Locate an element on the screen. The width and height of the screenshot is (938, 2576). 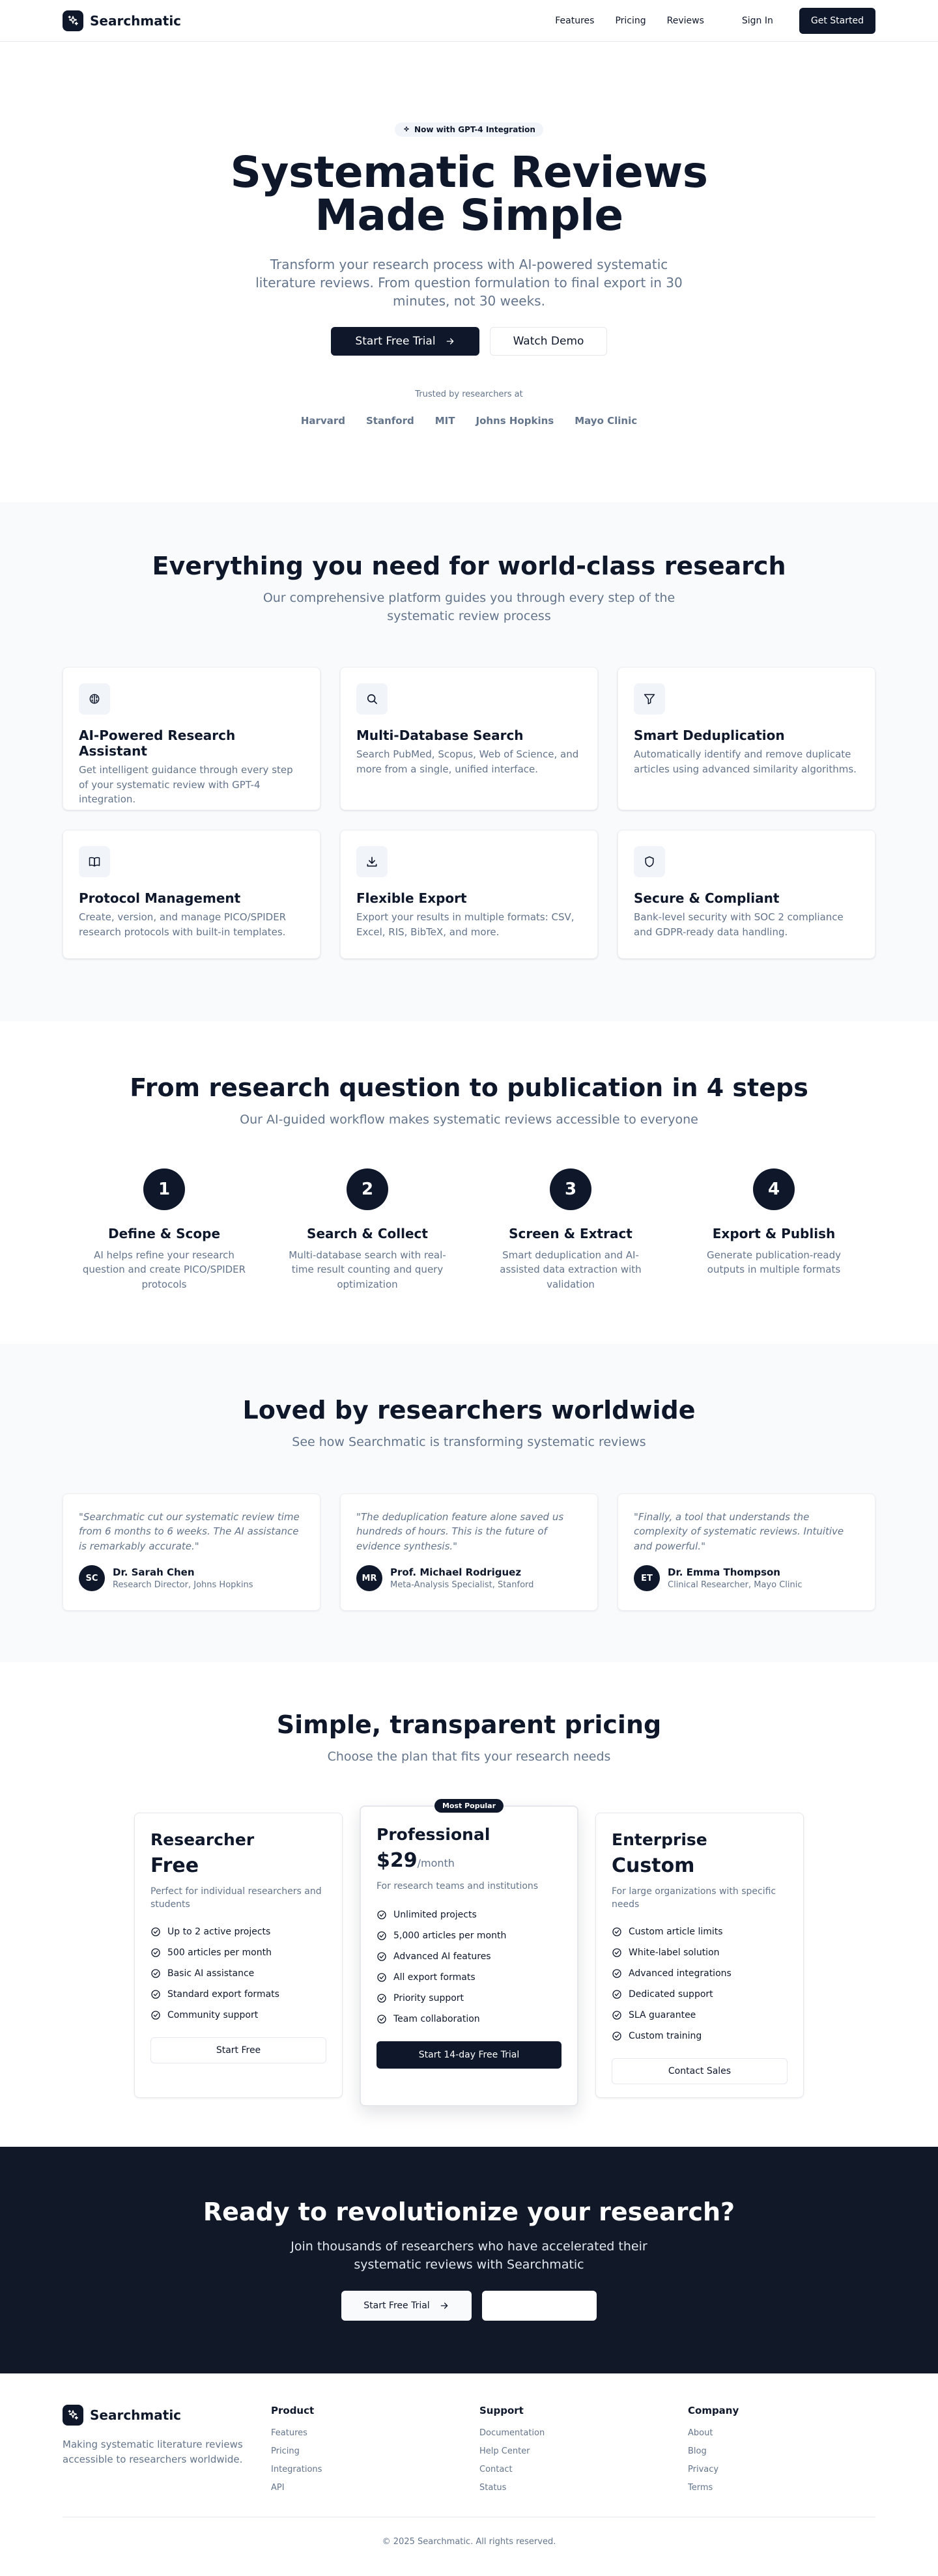
cta-start-free-trial-button: Start Free Trial is located at coordinates (406, 2306).